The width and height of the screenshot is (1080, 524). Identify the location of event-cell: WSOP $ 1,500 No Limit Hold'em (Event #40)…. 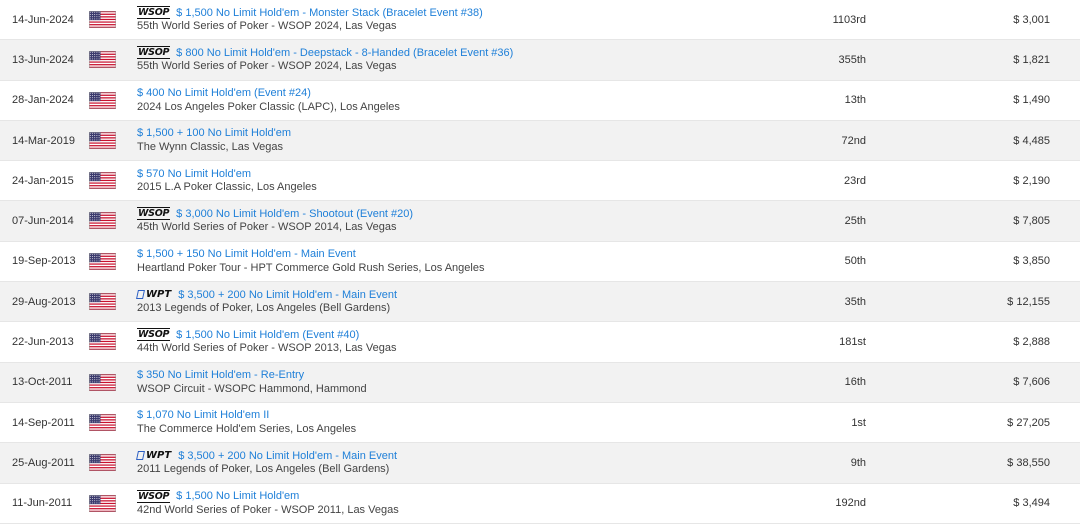
(266, 340).